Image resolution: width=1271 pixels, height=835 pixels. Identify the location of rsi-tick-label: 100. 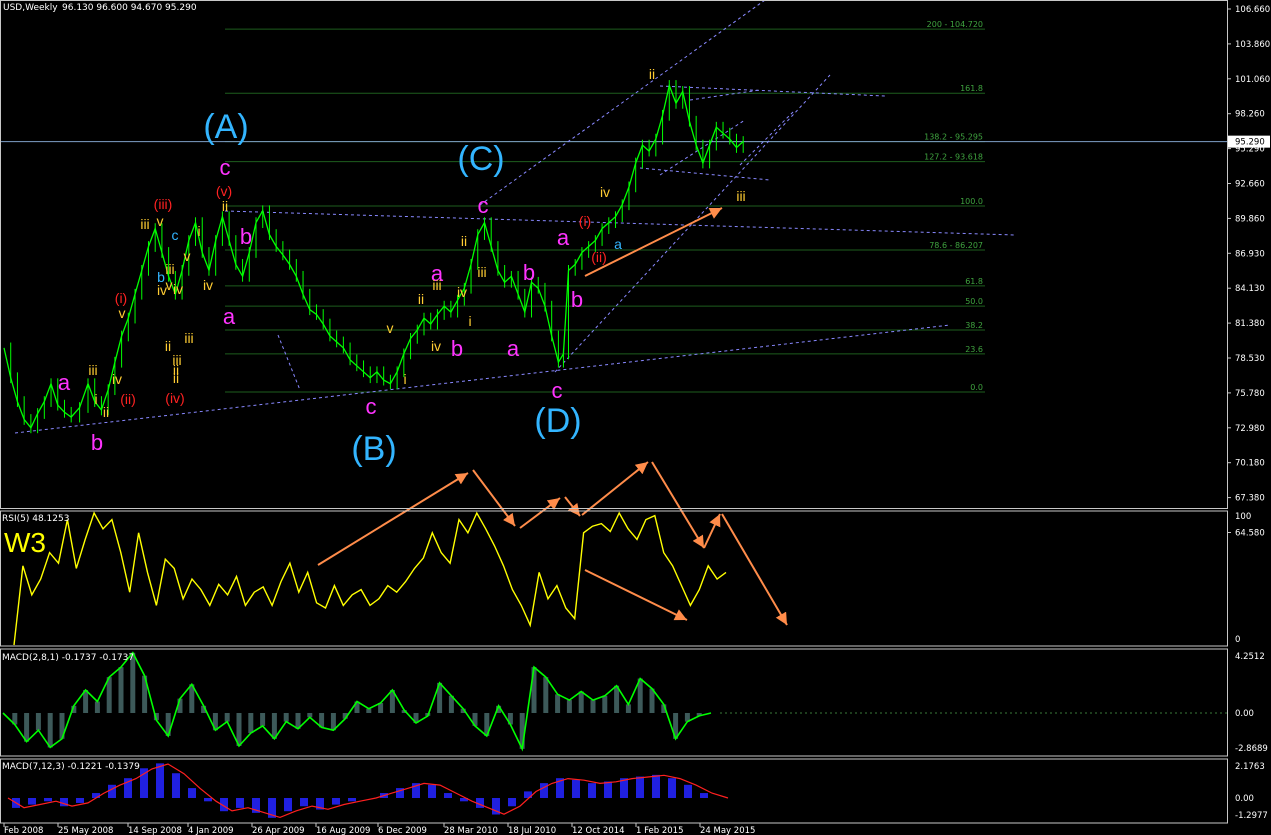
(1243, 517).